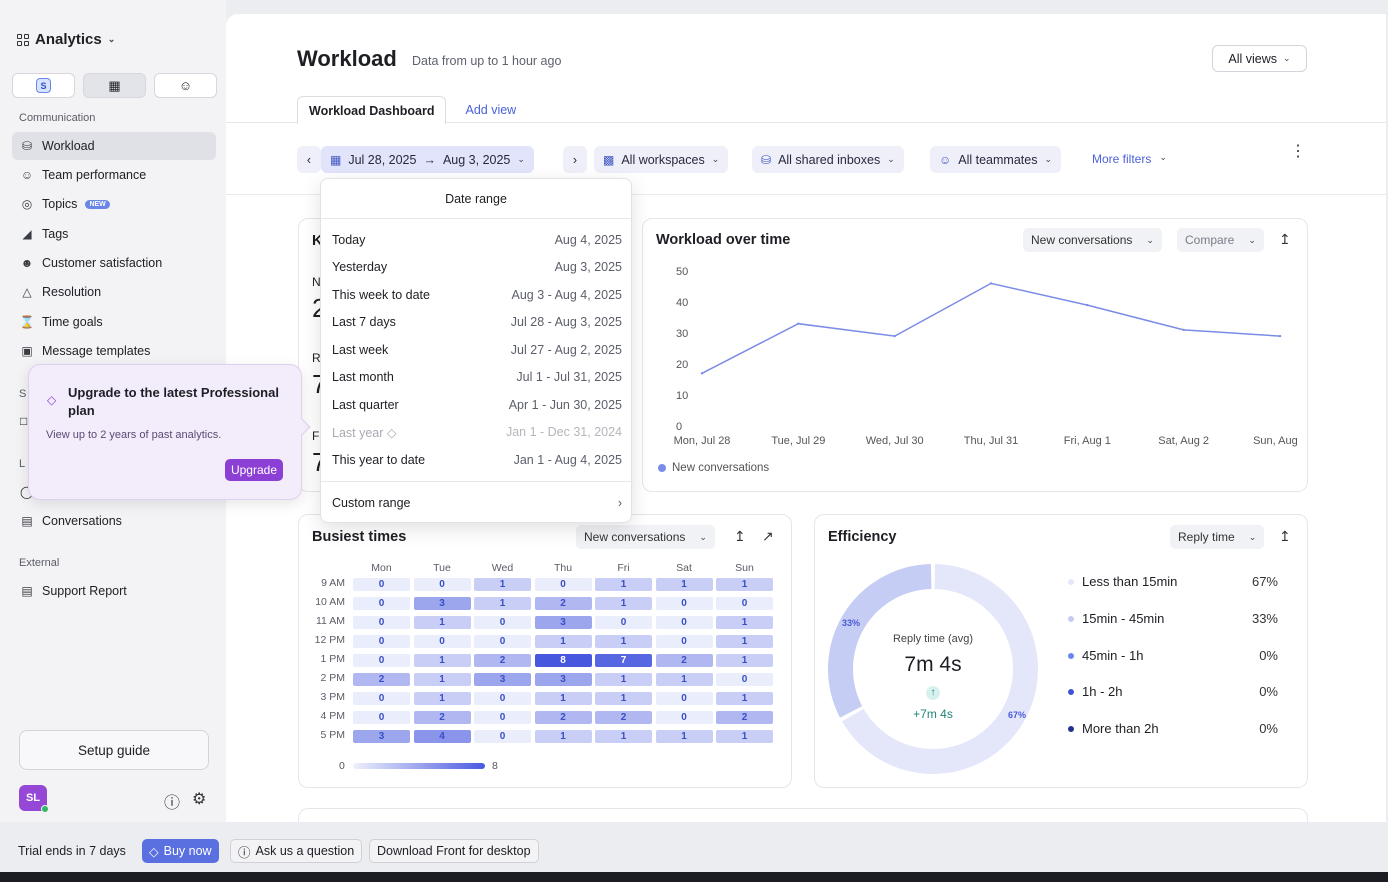 The height and width of the screenshot is (882, 1388). Describe the element at coordinates (1259, 58) in the screenshot. I see `views-dropdown: All views ⌄` at that location.